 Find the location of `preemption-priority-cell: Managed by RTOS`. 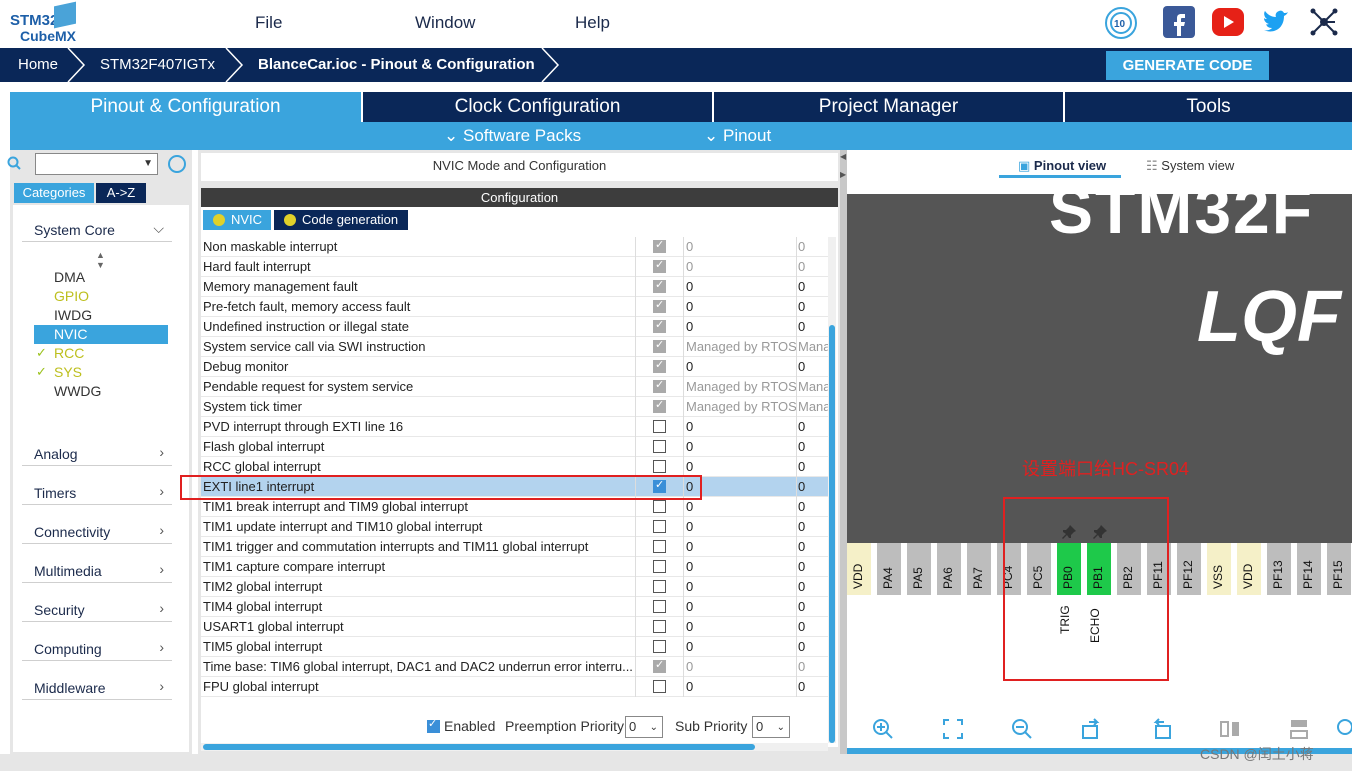

preemption-priority-cell: Managed by RTOS is located at coordinates (741, 386).